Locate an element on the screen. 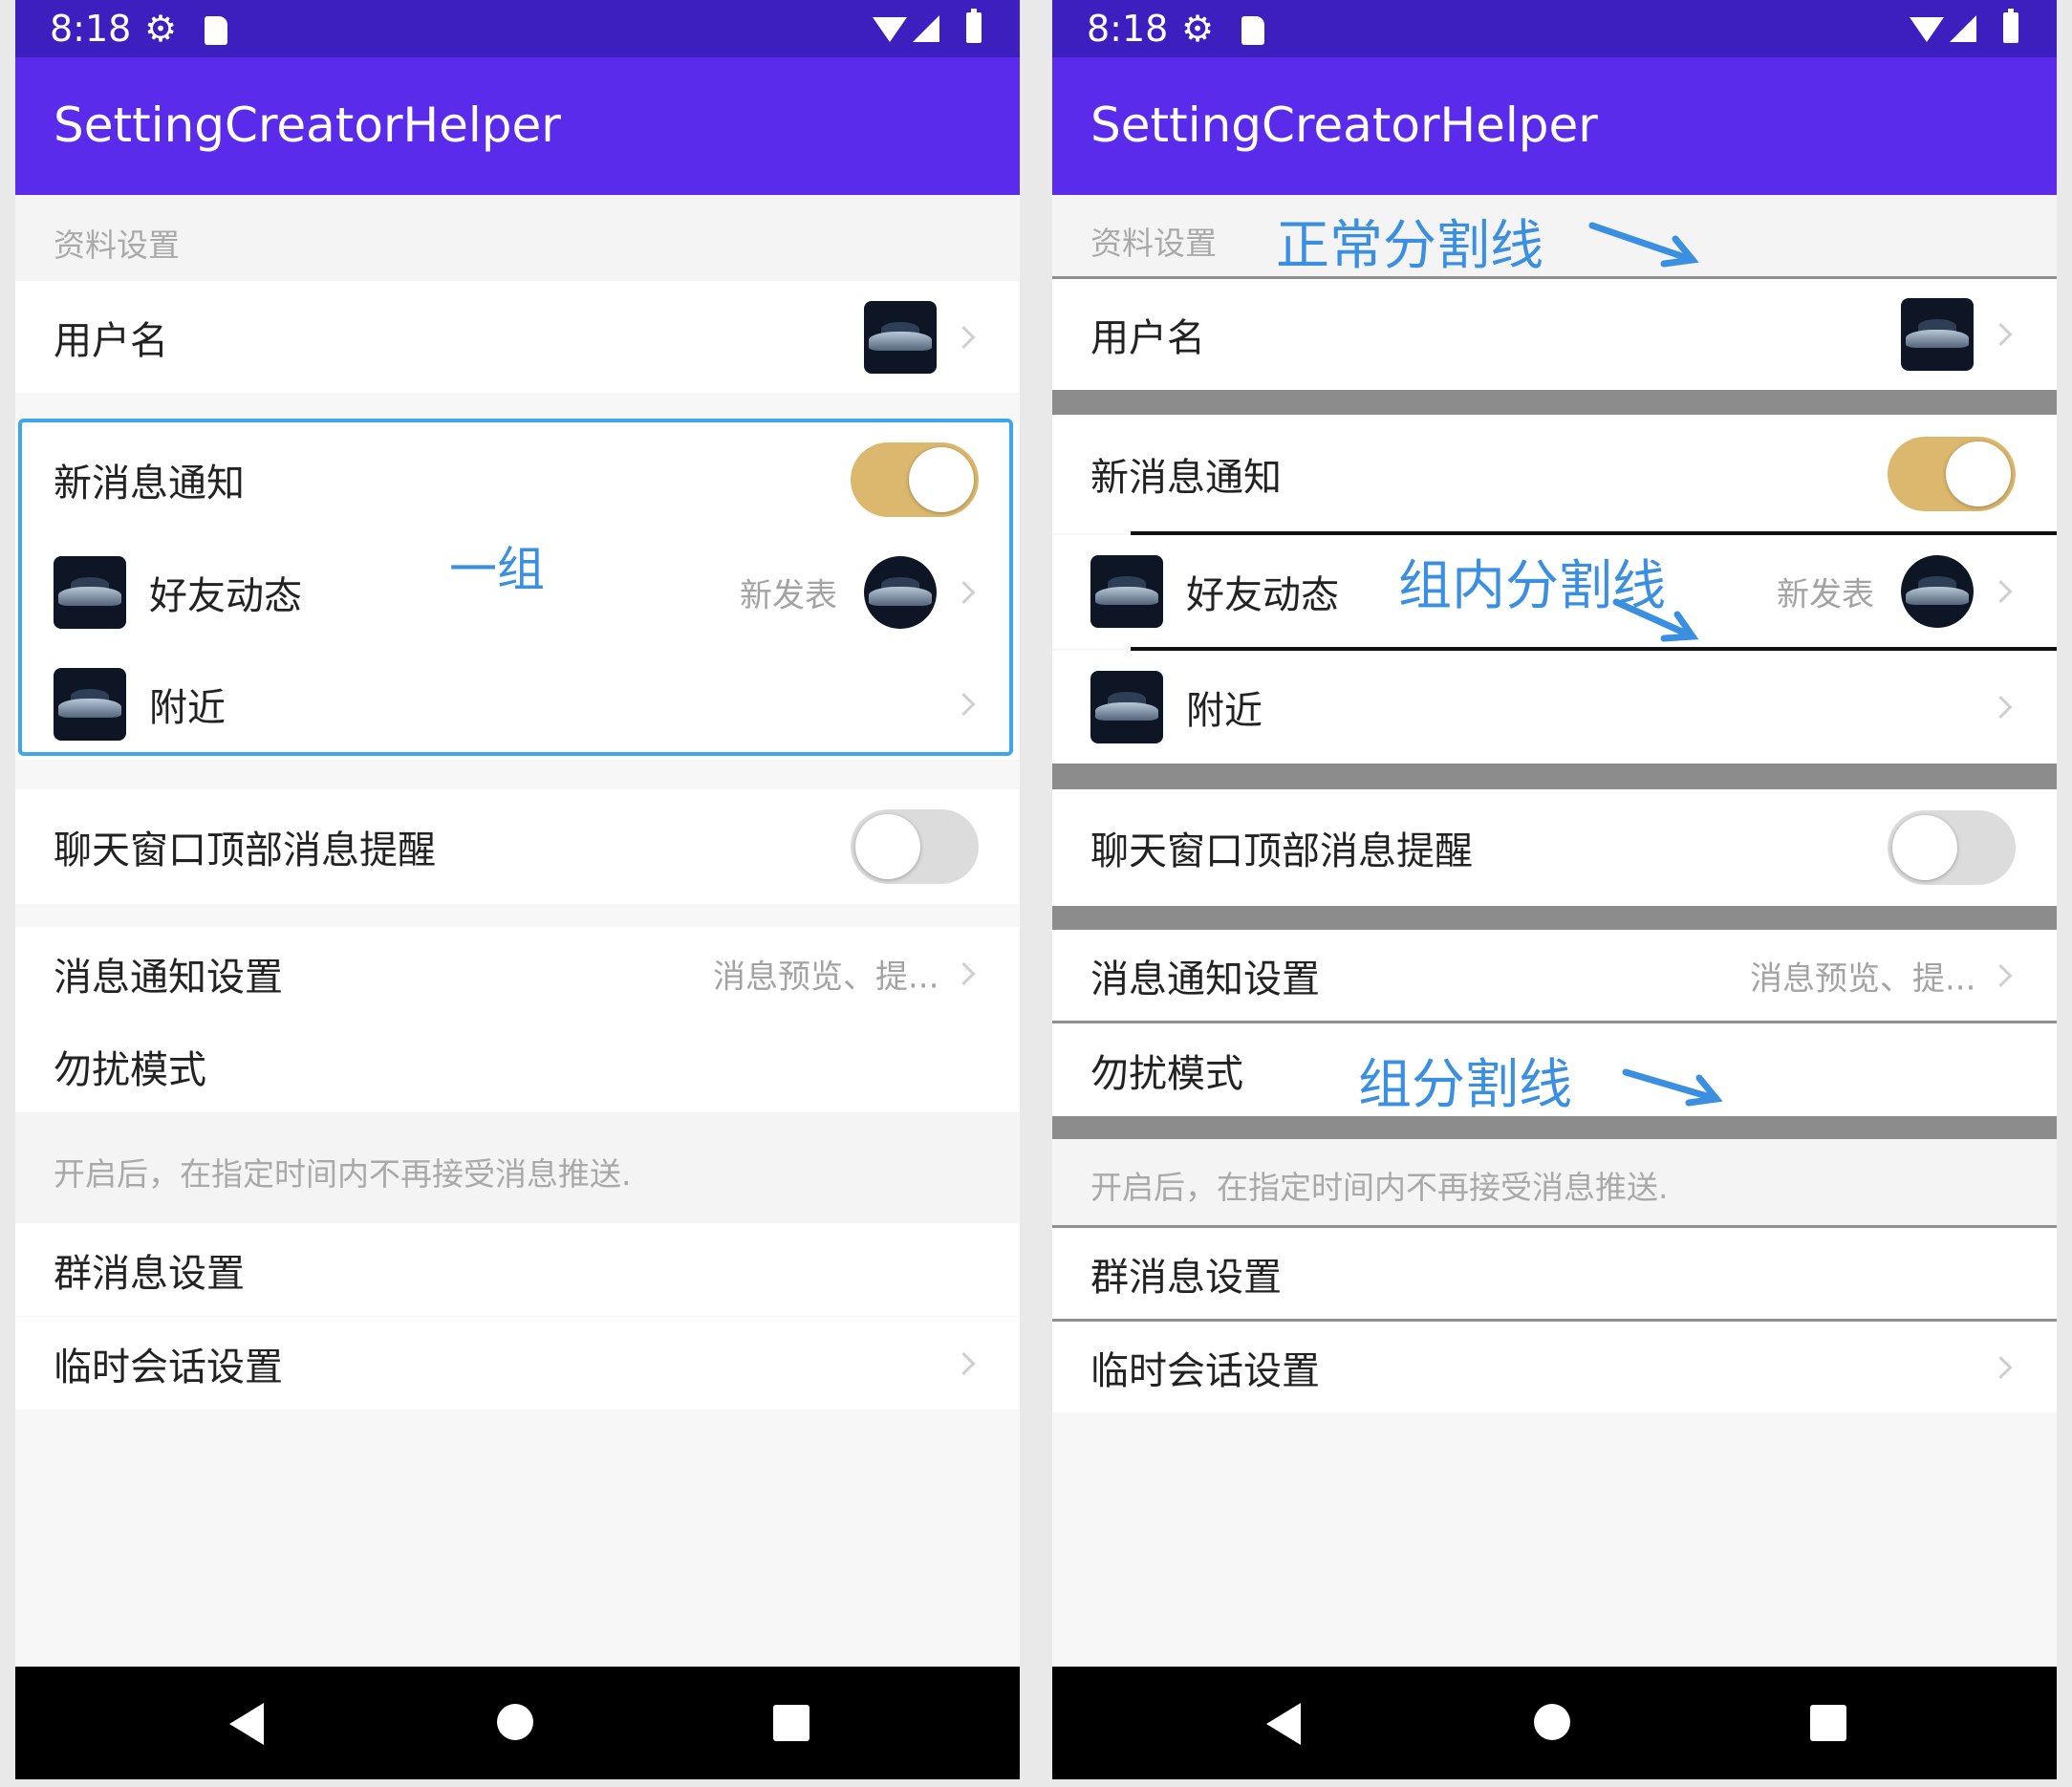 This screenshot has height=1787, width=2072. setting-row-do-not-disturb: 勿扰模式 is located at coordinates (517, 1066).